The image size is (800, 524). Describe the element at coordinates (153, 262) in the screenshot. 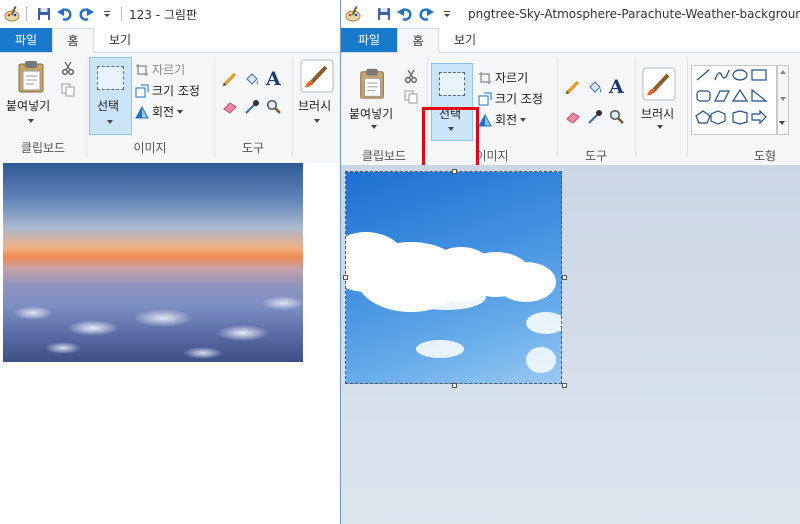

I see `sunset-clouds-image` at that location.